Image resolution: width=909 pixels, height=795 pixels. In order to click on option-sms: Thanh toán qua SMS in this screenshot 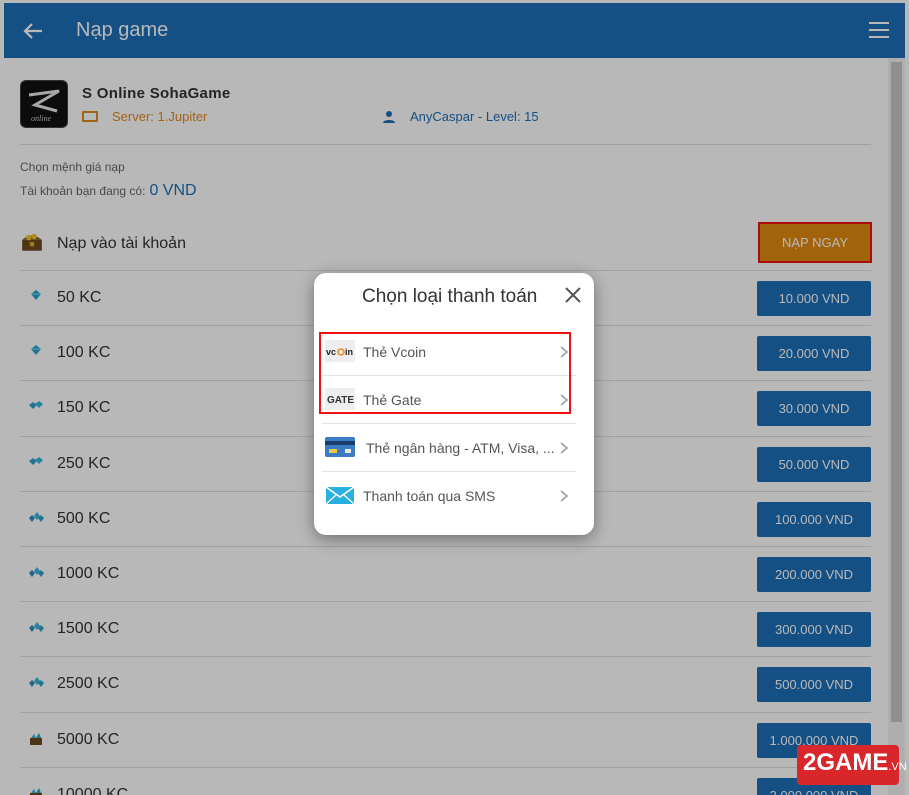, I will do `click(449, 495)`.